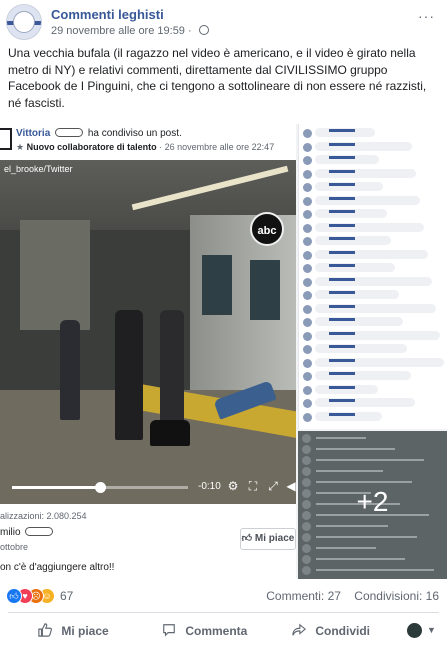  I want to click on shared-like-button: 👍︎ Mi piace, so click(268, 539).